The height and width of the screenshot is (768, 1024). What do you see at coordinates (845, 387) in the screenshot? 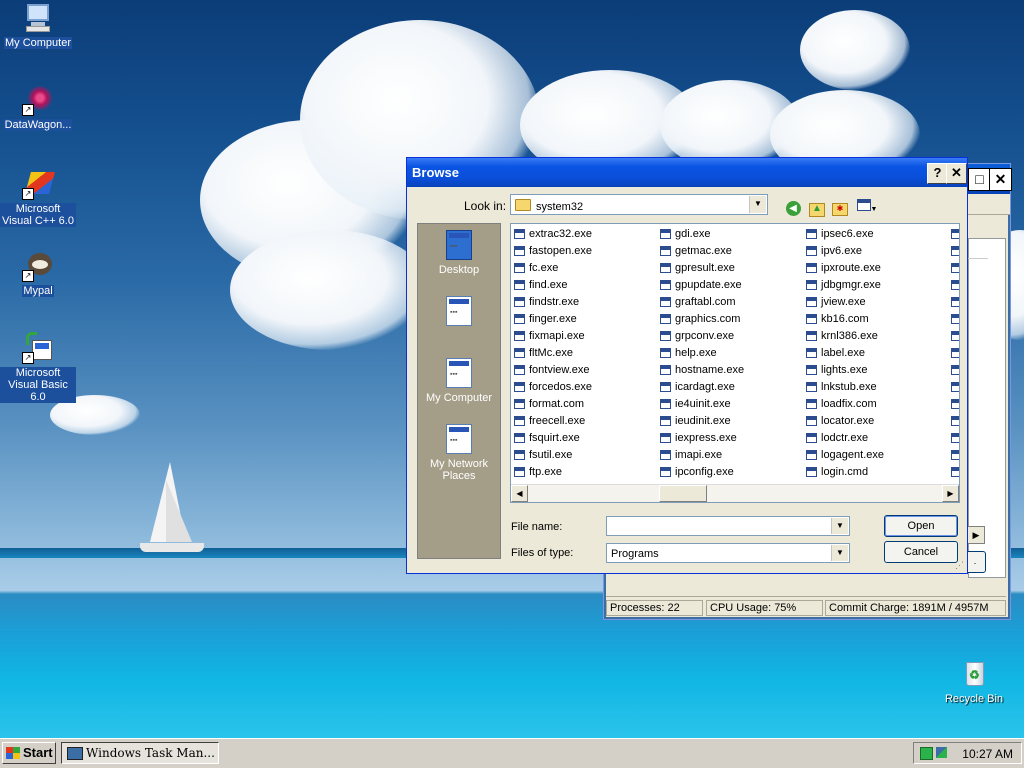
I see `file-item: lnkstub.exe` at bounding box center [845, 387].